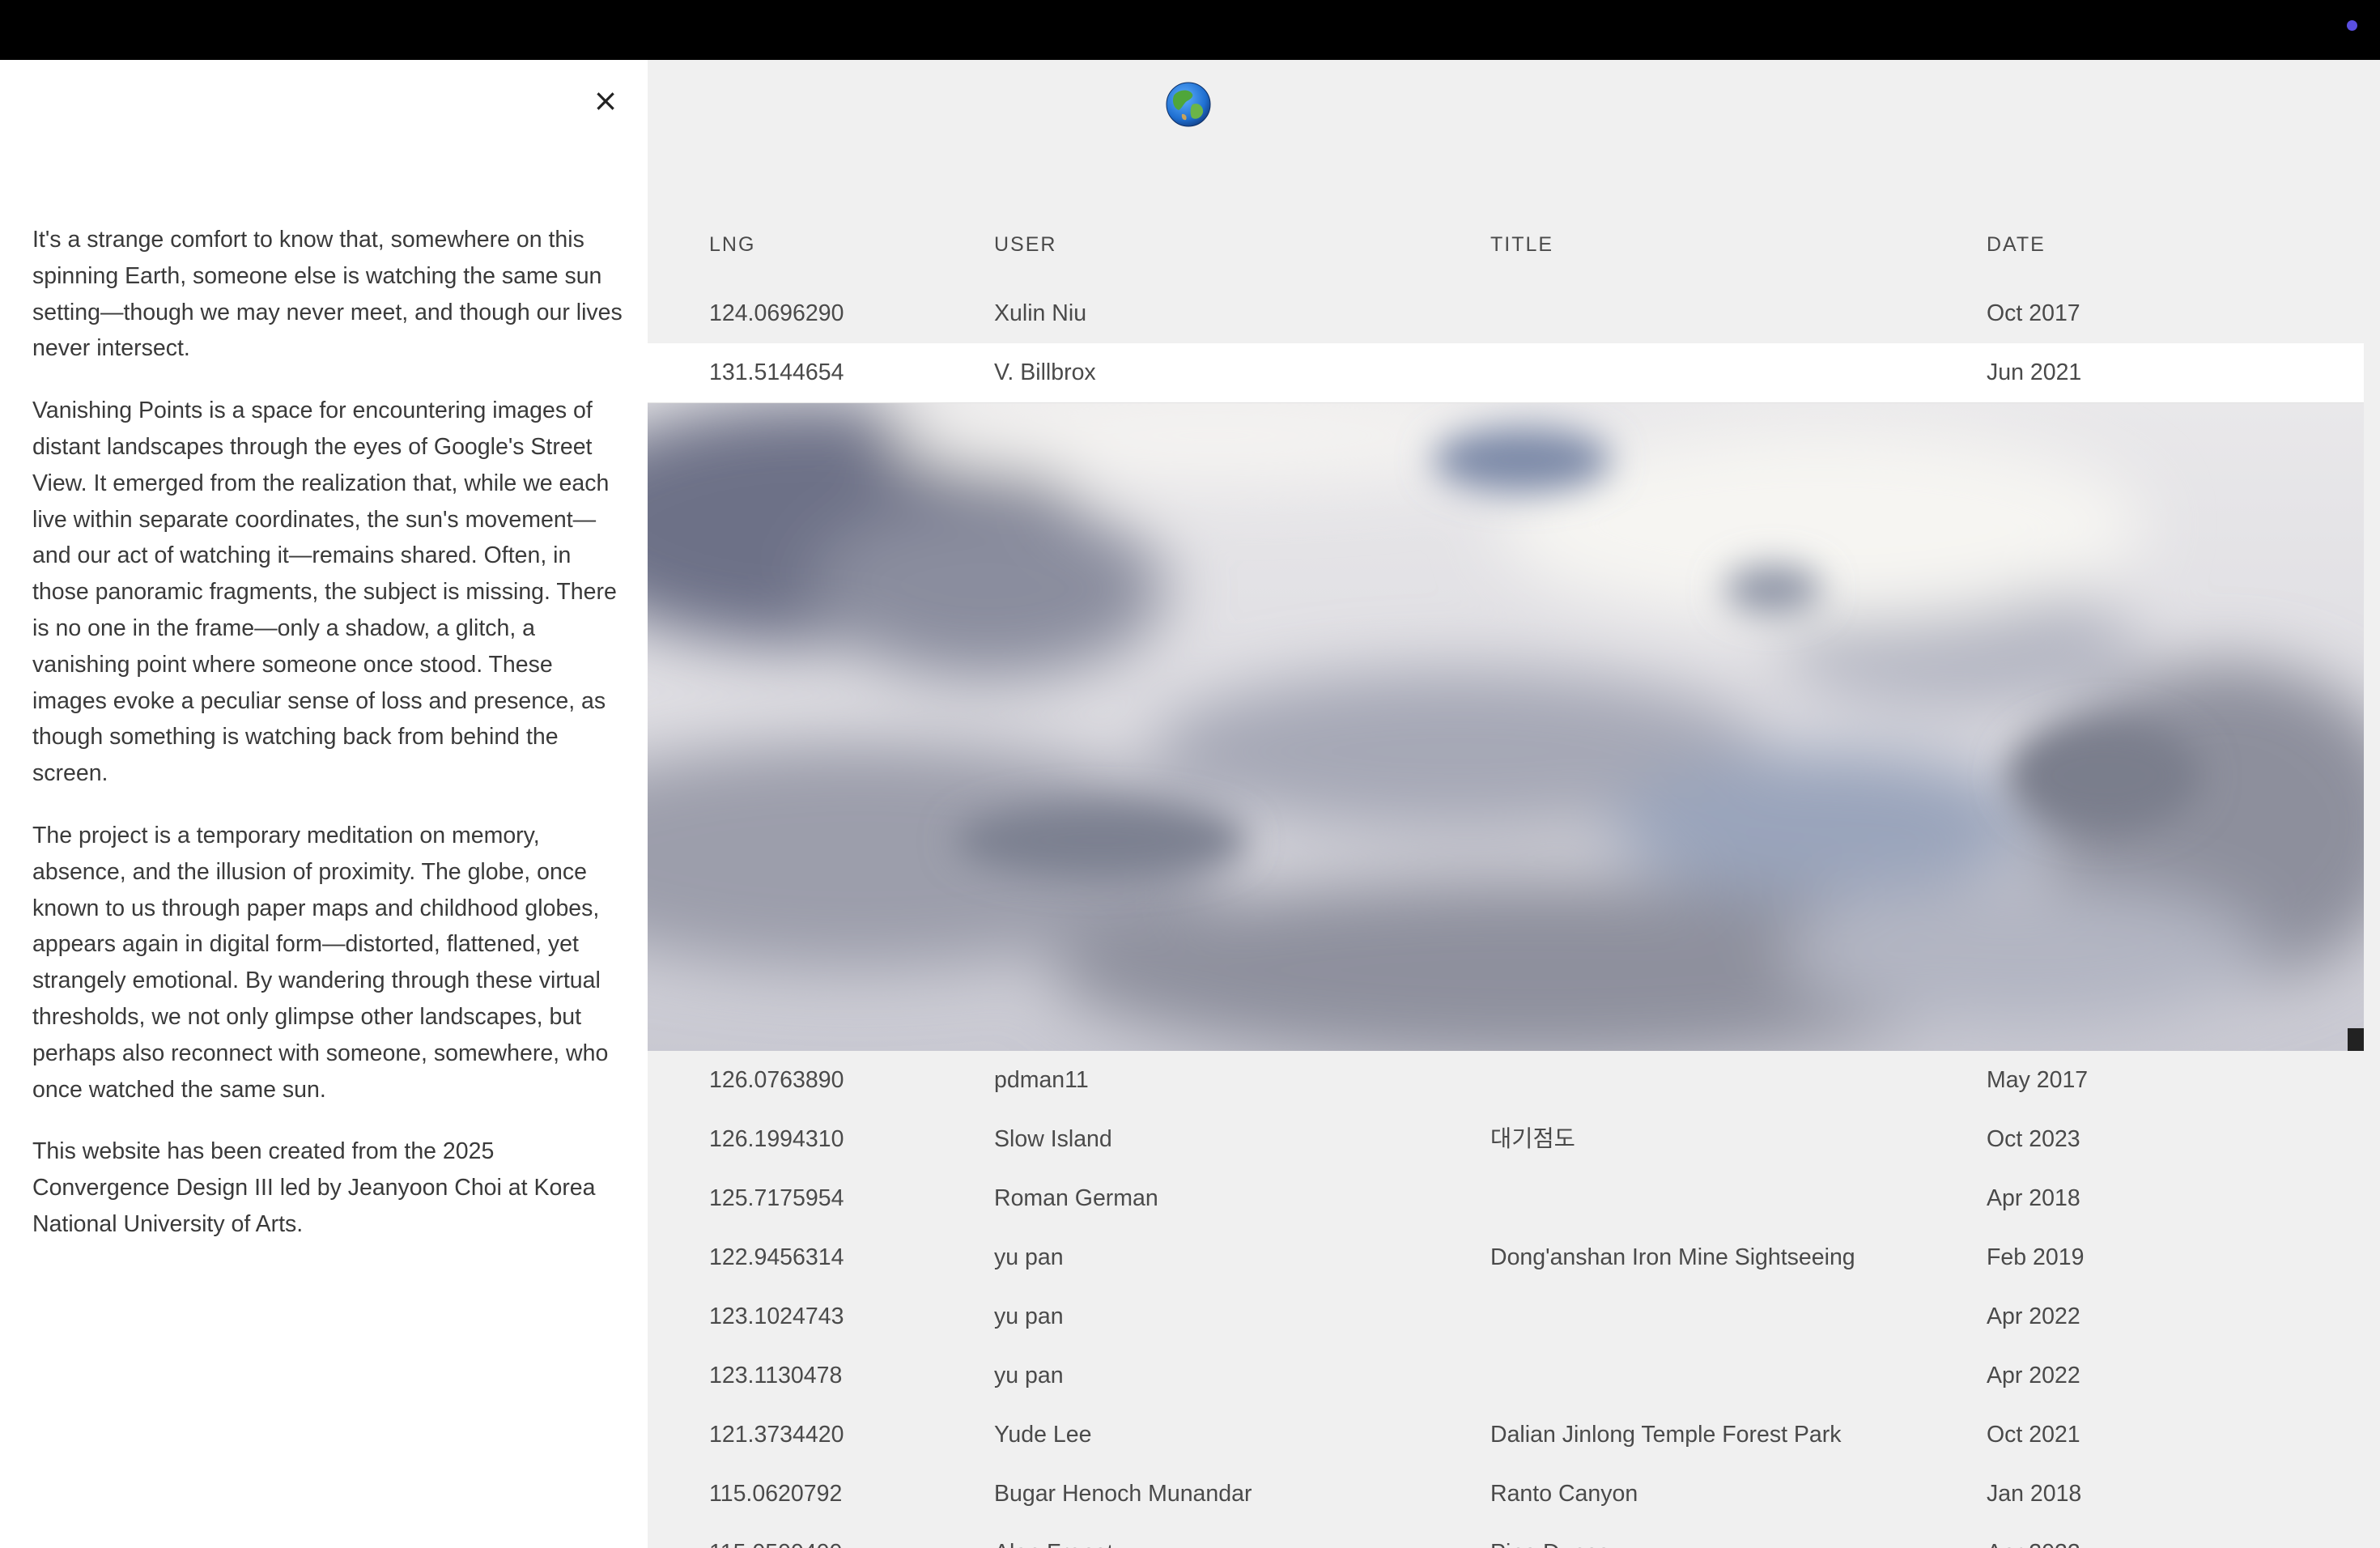 The width and height of the screenshot is (2380, 1548). I want to click on cell-lng: 123.1130478, so click(776, 1376).